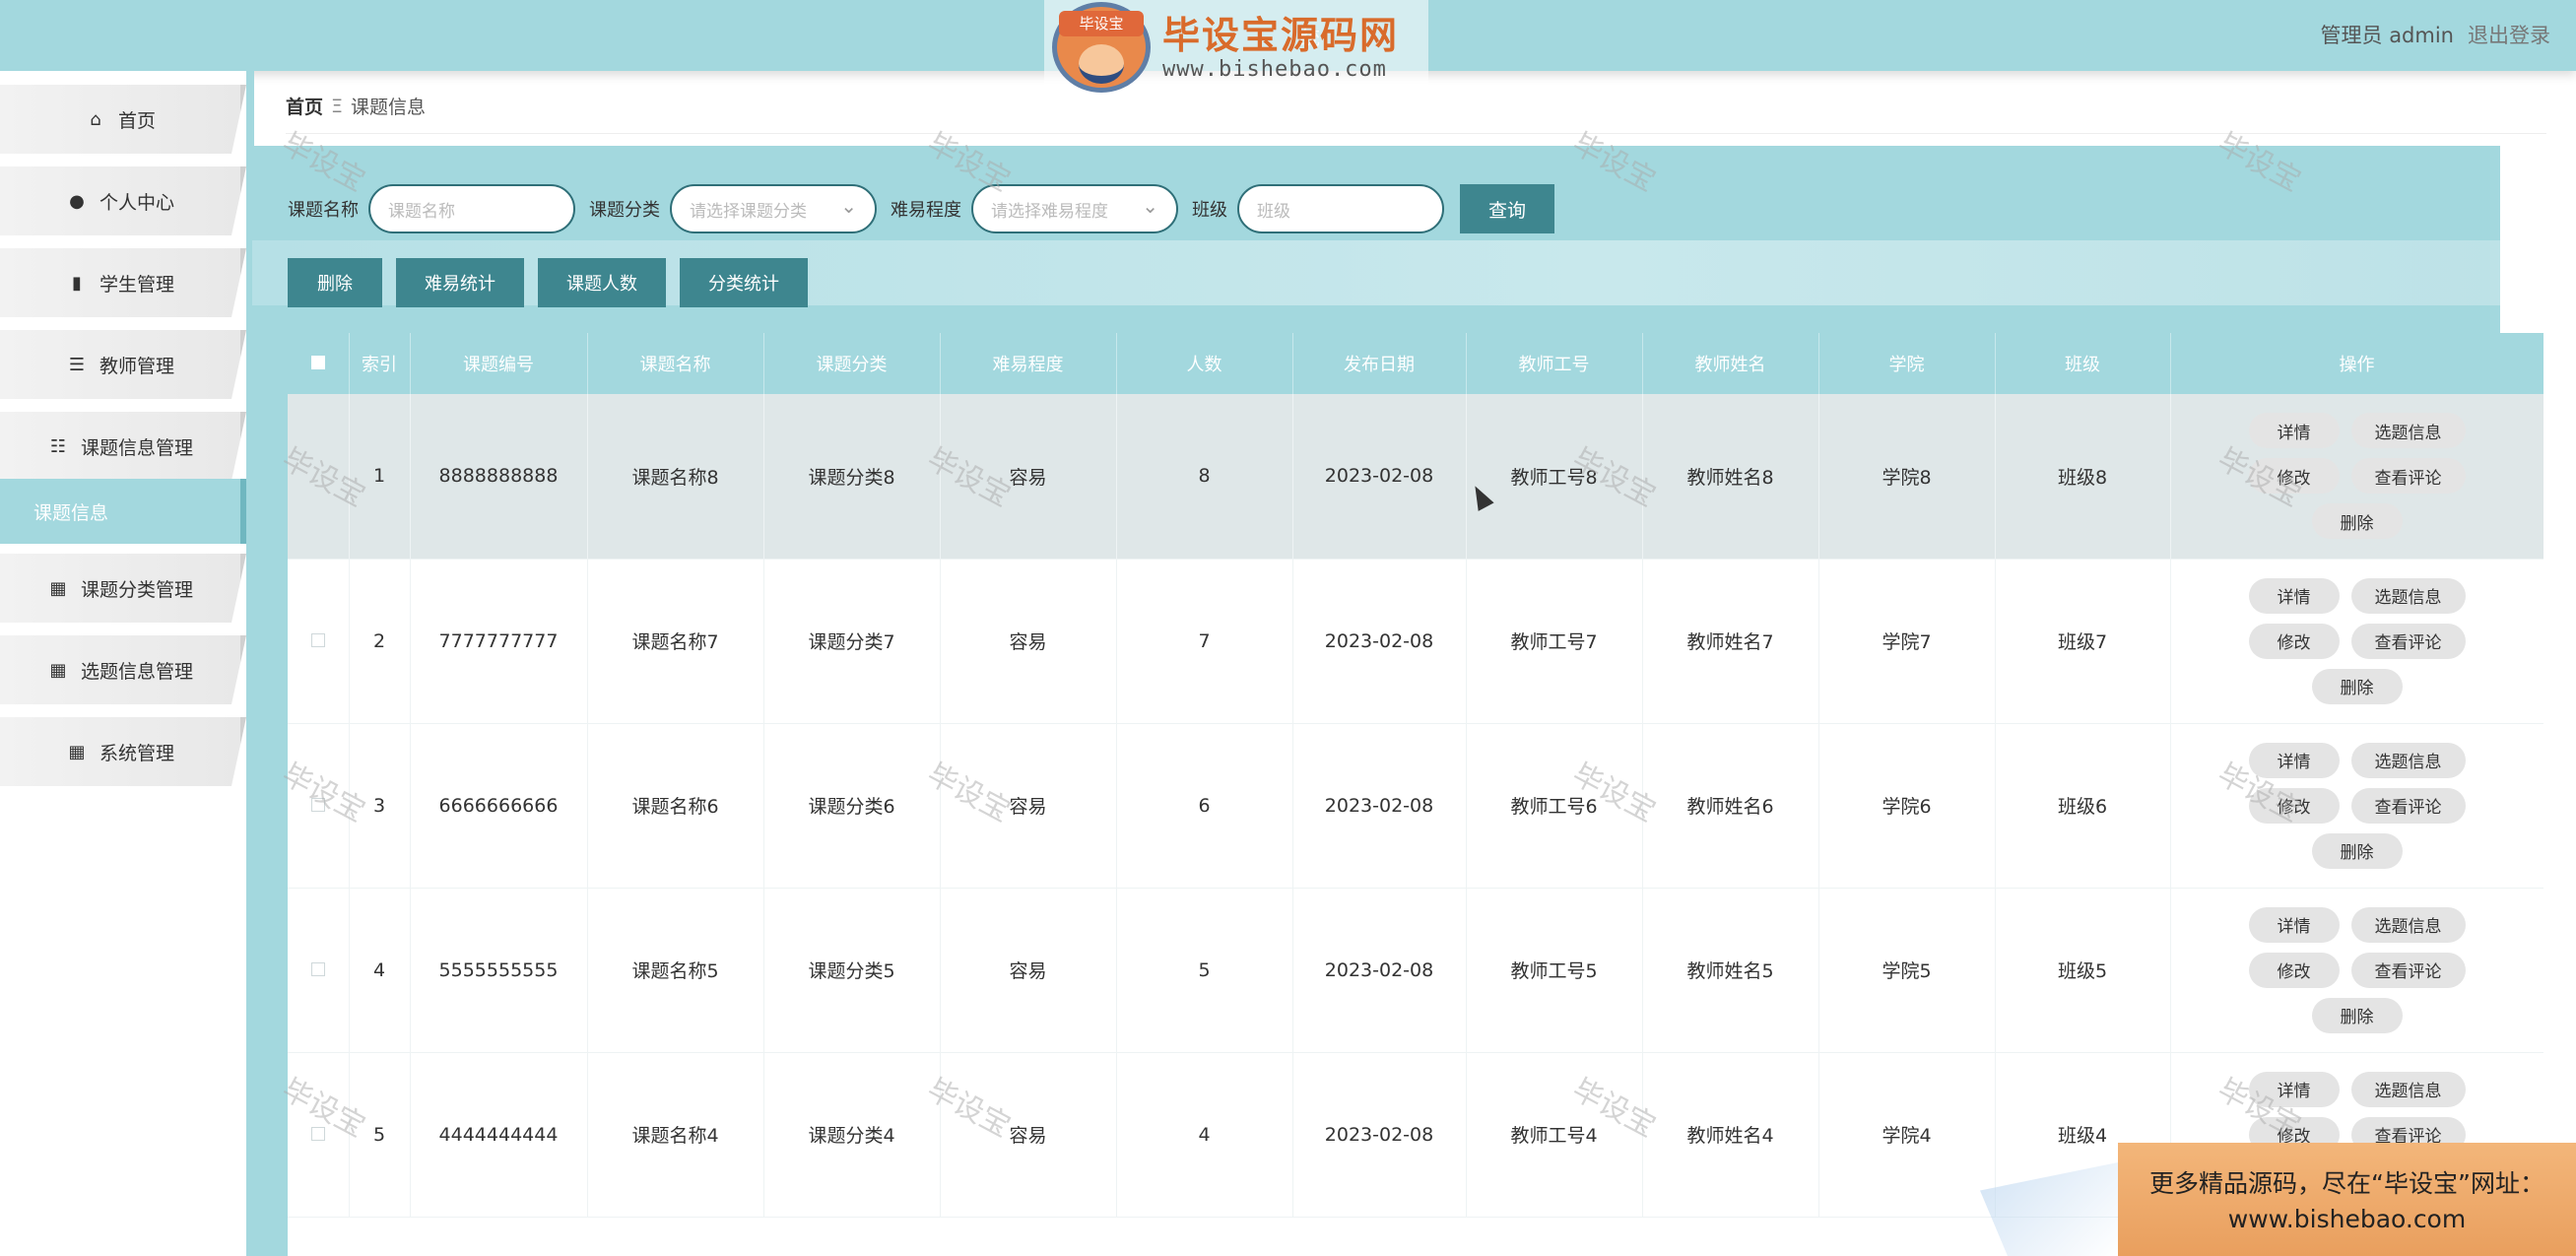 This screenshot has width=2576, height=1256. Describe the element at coordinates (380, 806) in the screenshot. I see `cell-index: 3` at that location.